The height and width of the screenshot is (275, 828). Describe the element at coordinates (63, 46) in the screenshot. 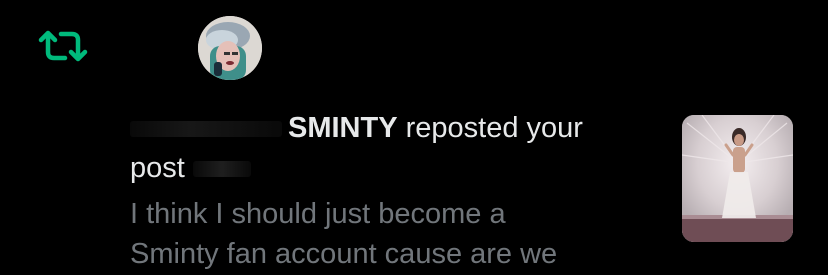

I see `repost-icon` at that location.